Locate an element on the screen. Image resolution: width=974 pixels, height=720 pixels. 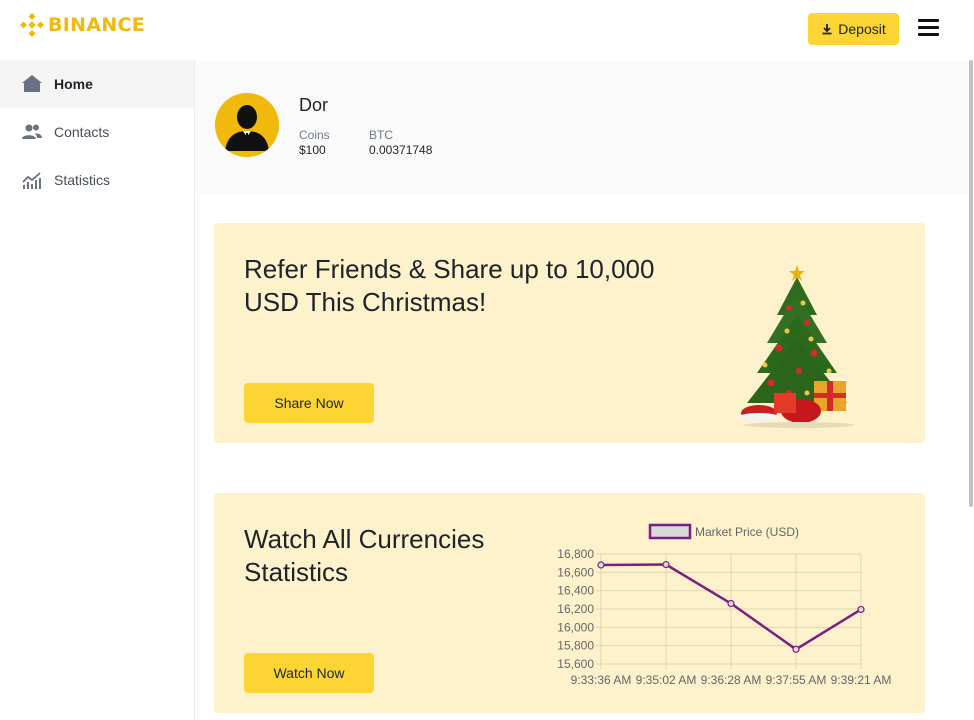
legend-swatch is located at coordinates (670, 531).